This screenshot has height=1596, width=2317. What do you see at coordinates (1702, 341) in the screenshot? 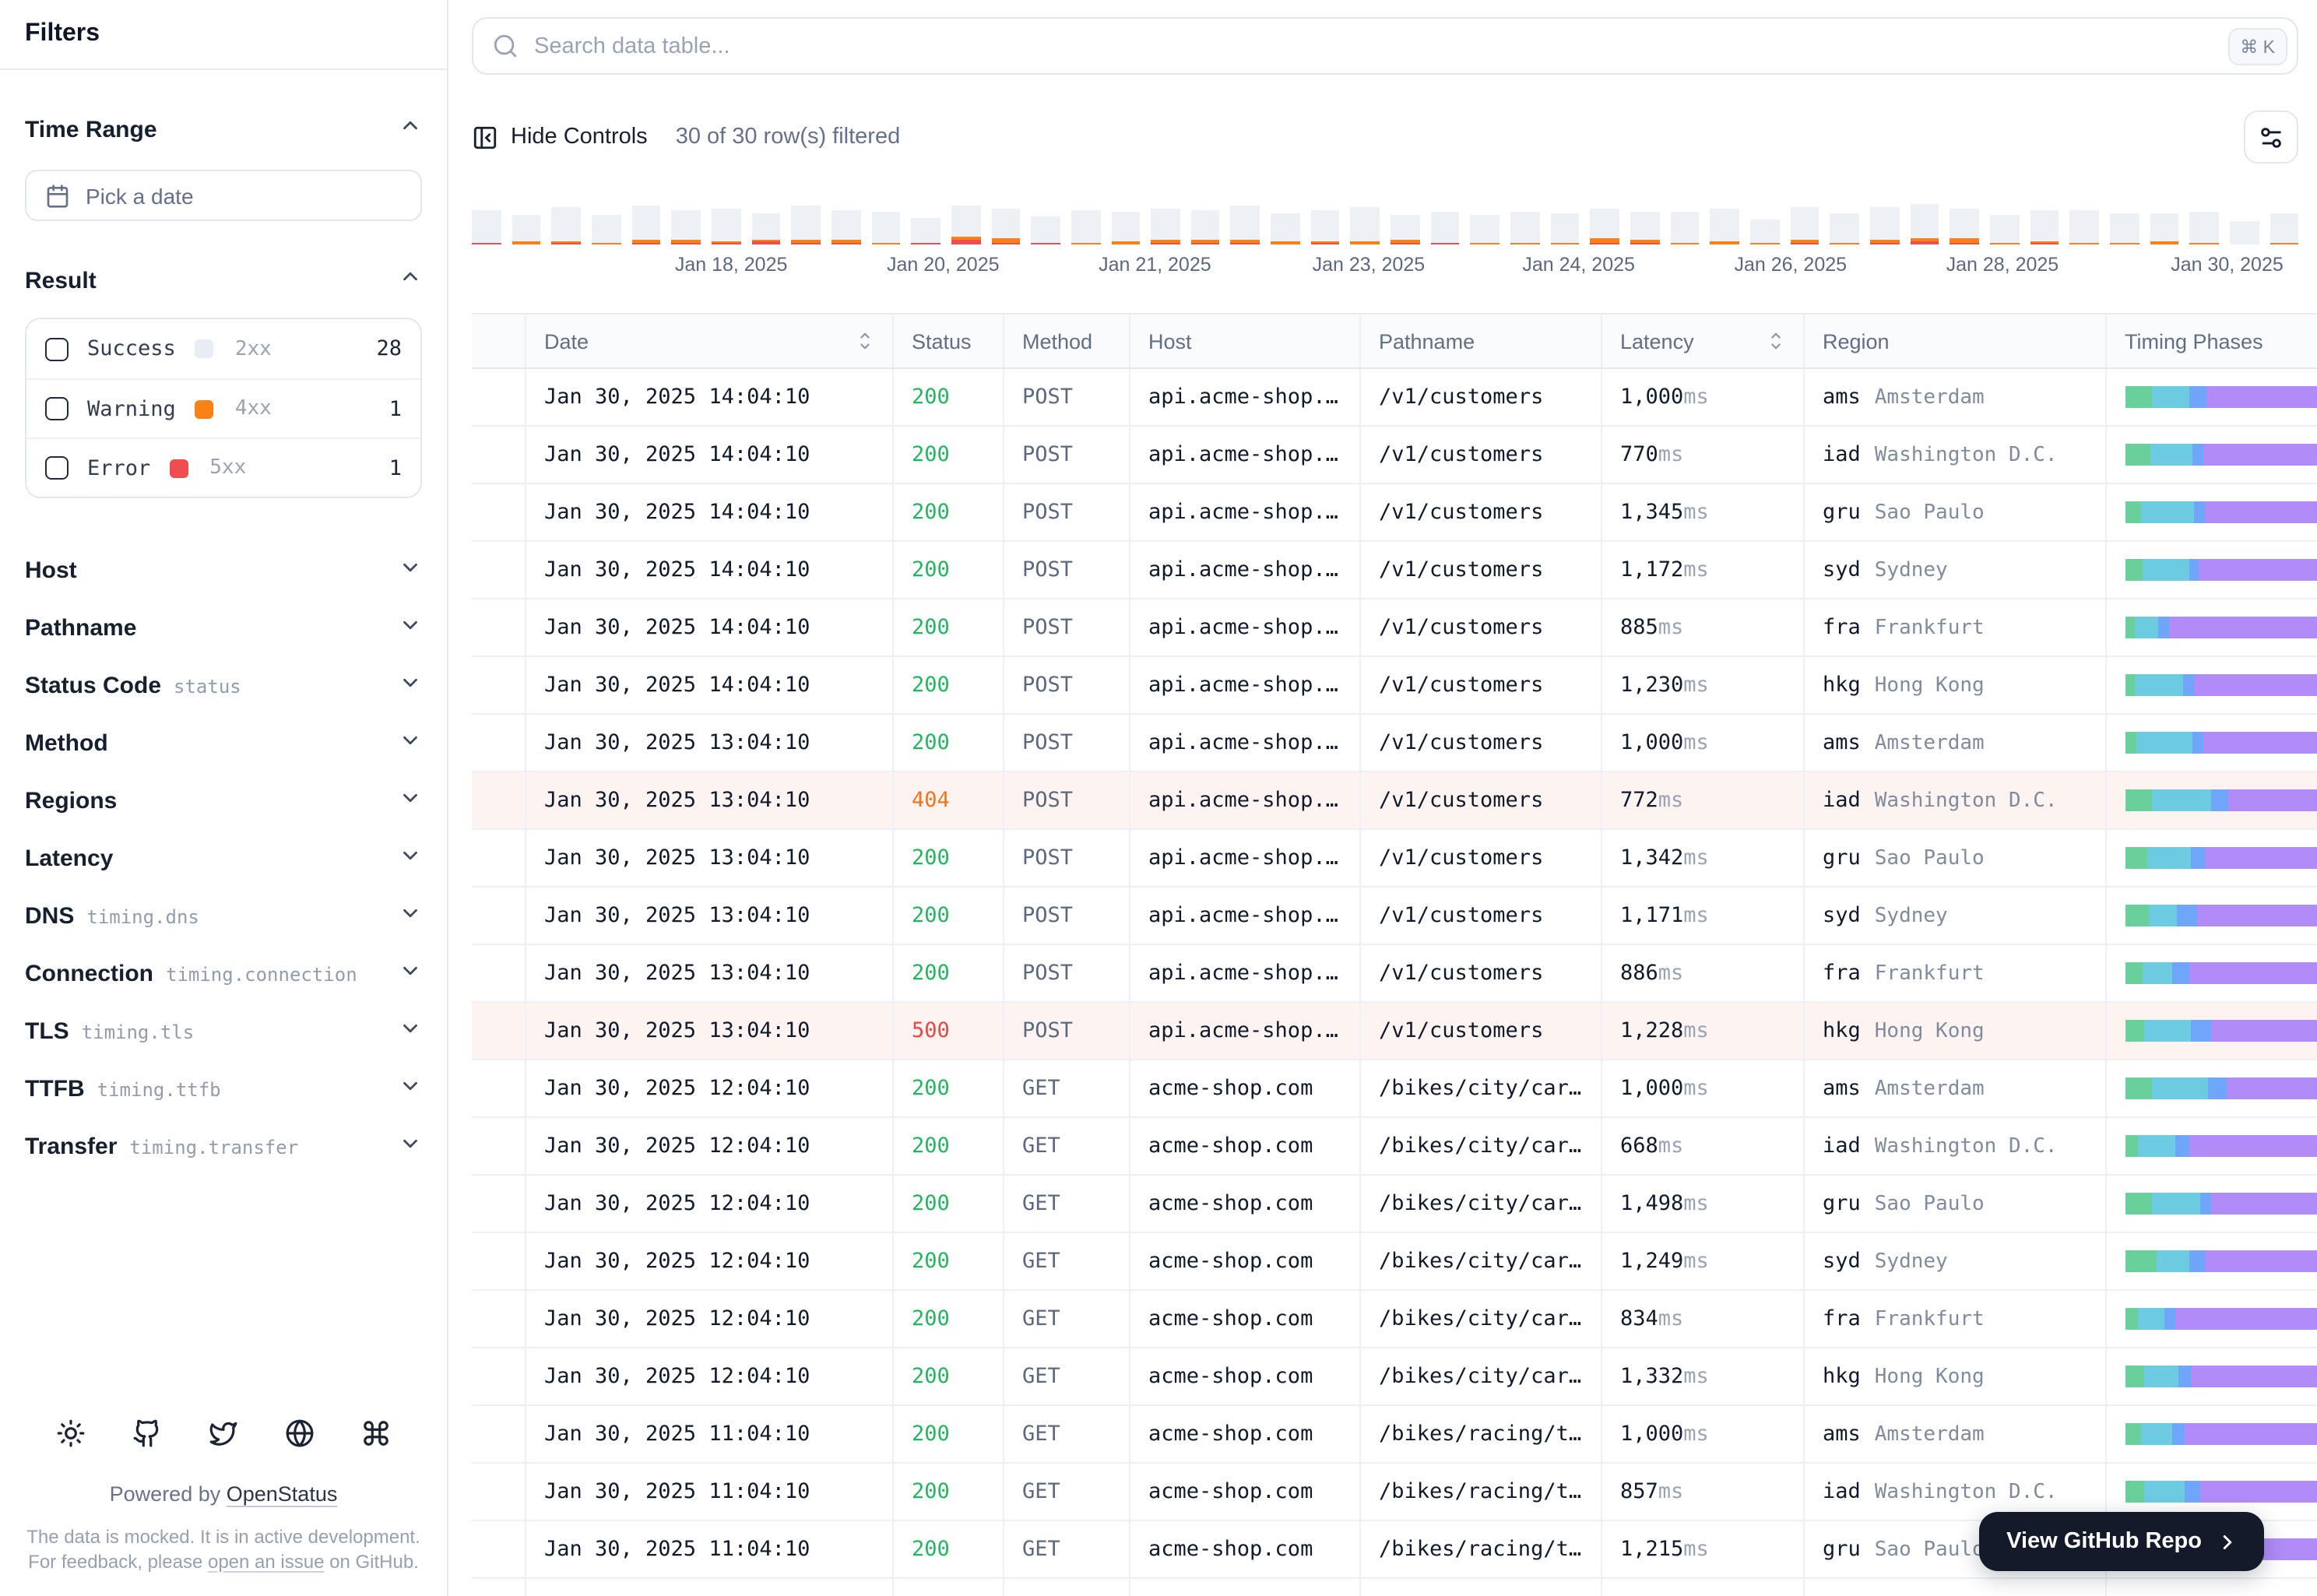
I see `column-header-latency: Latency` at bounding box center [1702, 341].